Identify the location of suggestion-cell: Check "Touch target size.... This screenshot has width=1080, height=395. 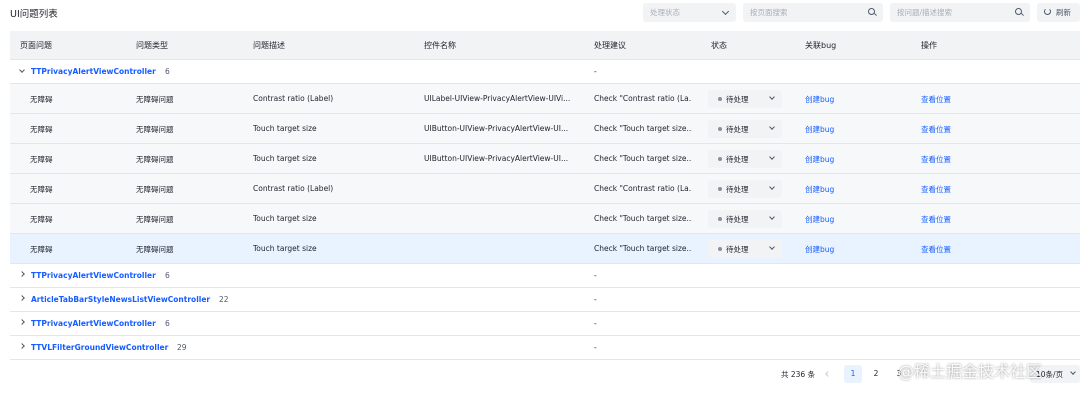
(643, 158).